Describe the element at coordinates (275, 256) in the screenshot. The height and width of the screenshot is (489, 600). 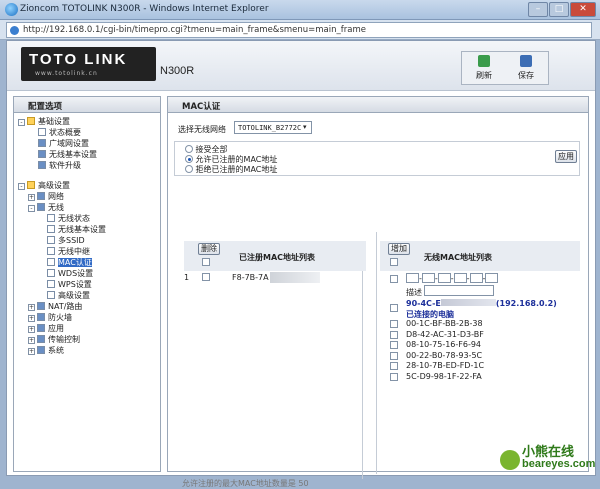
I see `registered-header-row: 删除 已注册MAC地址列表` at that location.